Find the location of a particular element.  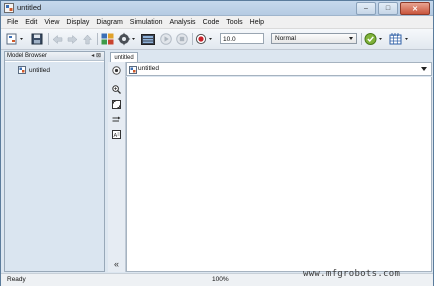

gear-icon is located at coordinates (126, 39).